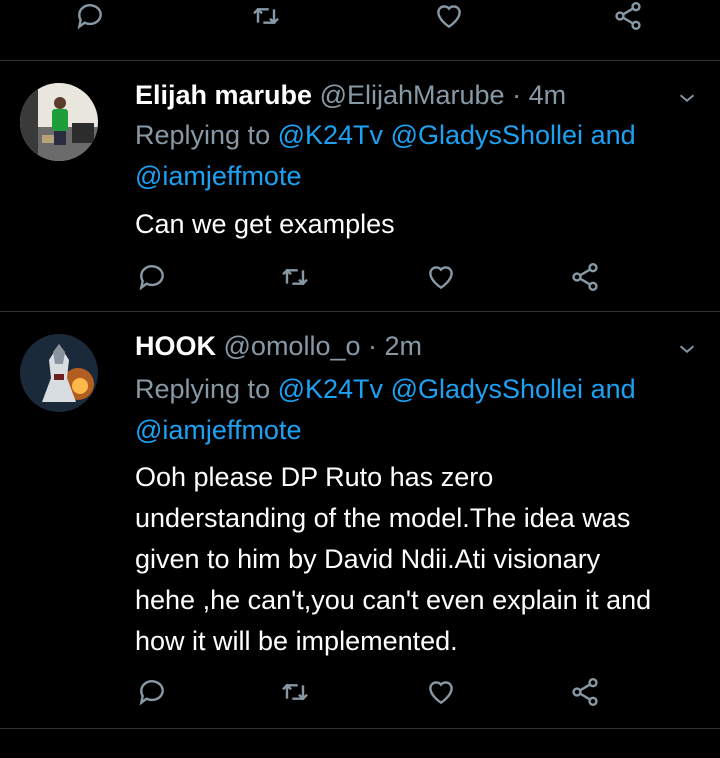  I want to click on tweet-header: HOOK @omollo_o · 2m, so click(417, 346).